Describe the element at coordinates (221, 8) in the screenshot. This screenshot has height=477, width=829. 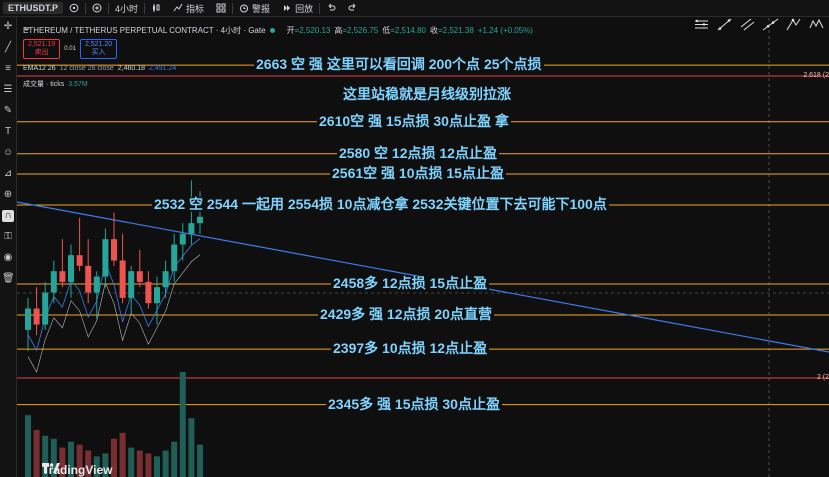
I see `layout-templates-icon` at that location.